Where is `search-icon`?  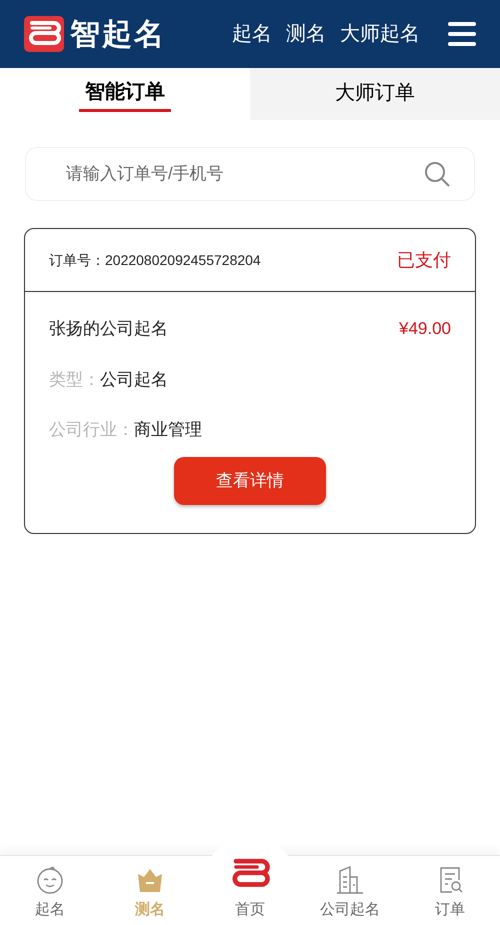
search-icon is located at coordinates (437, 174).